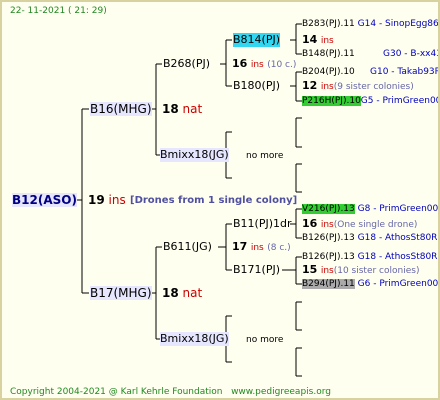  What do you see at coordinates (214, 200) in the screenshot?
I see `root-mating-note: [Drones from 1 single colony]` at bounding box center [214, 200].